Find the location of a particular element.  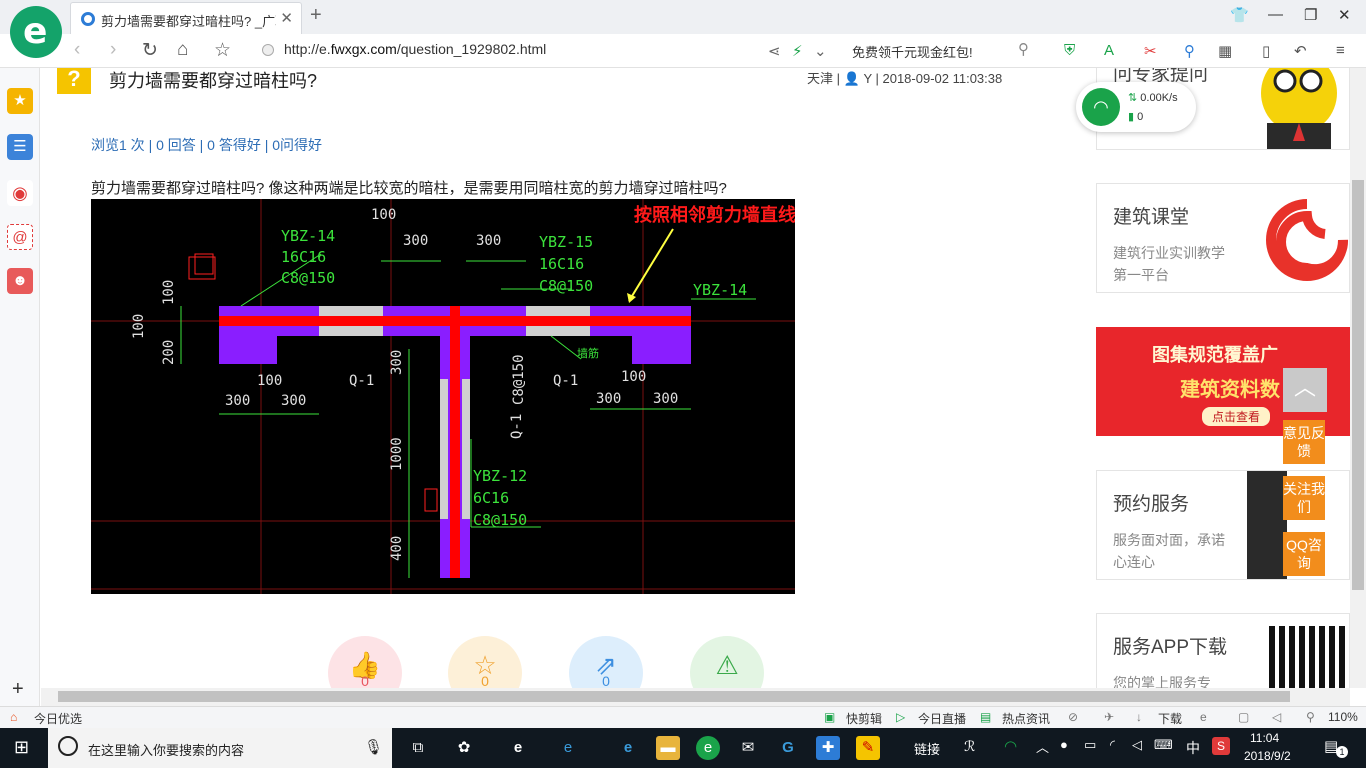

back-icon: ‹ is located at coordinates (77, 50).